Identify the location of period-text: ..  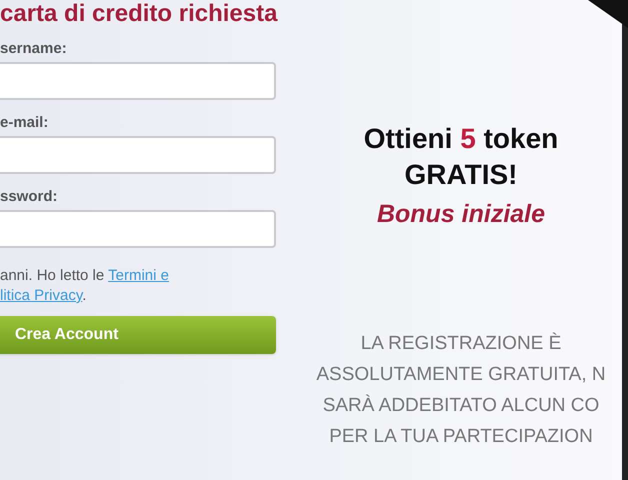
(84, 295).